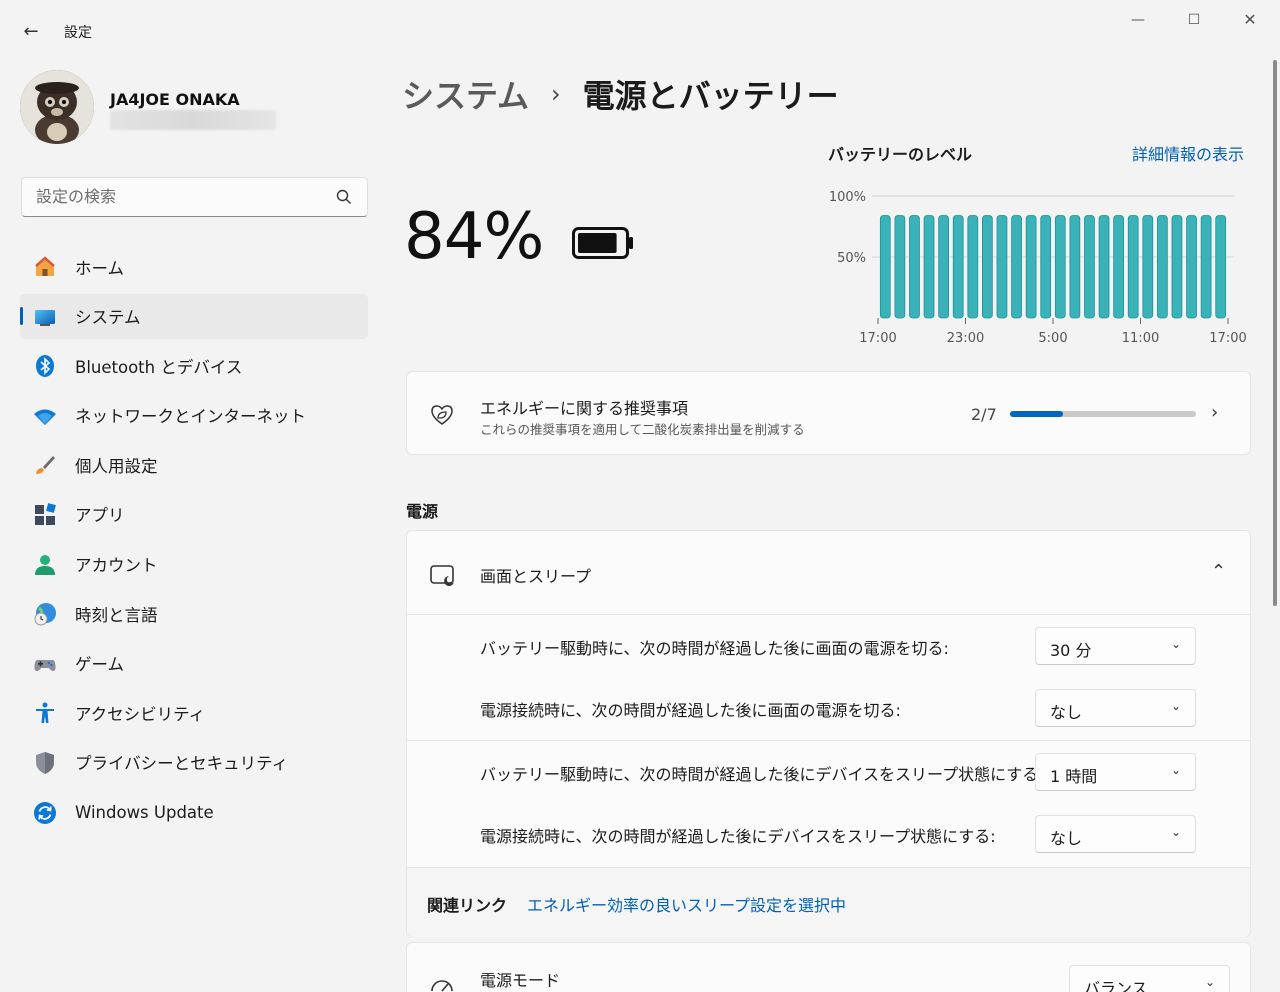  I want to click on apps-icon, so click(45, 514).